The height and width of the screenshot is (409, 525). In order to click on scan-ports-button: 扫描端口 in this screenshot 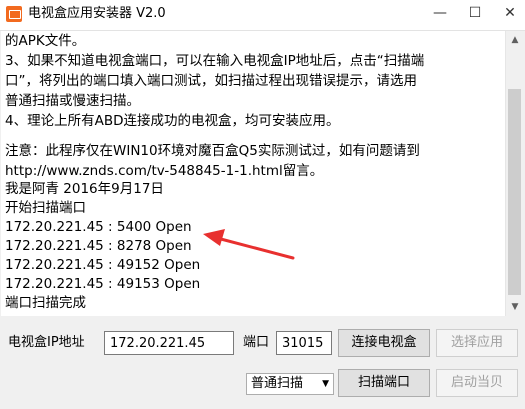, I will do `click(384, 383)`.